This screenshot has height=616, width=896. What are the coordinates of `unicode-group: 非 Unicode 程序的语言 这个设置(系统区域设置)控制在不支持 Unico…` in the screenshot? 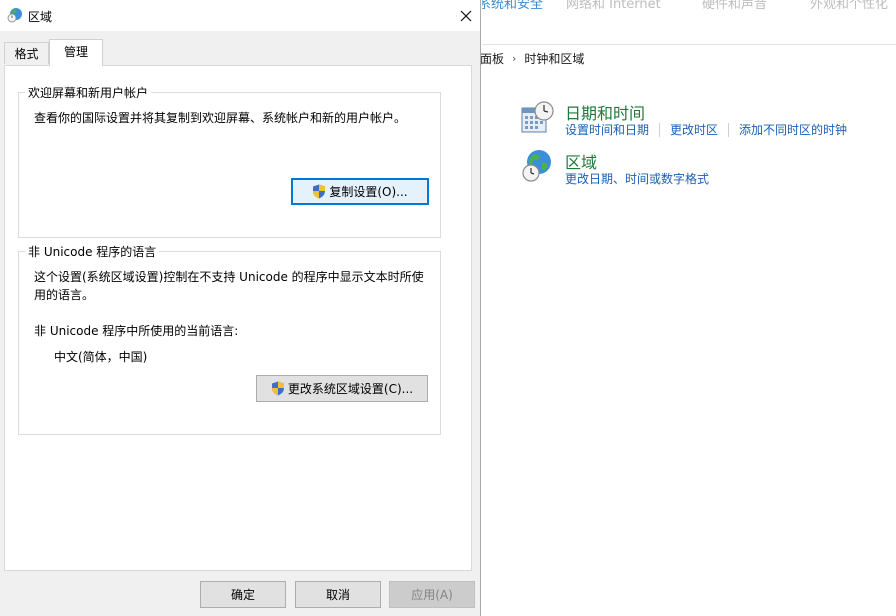 It's located at (229, 339).